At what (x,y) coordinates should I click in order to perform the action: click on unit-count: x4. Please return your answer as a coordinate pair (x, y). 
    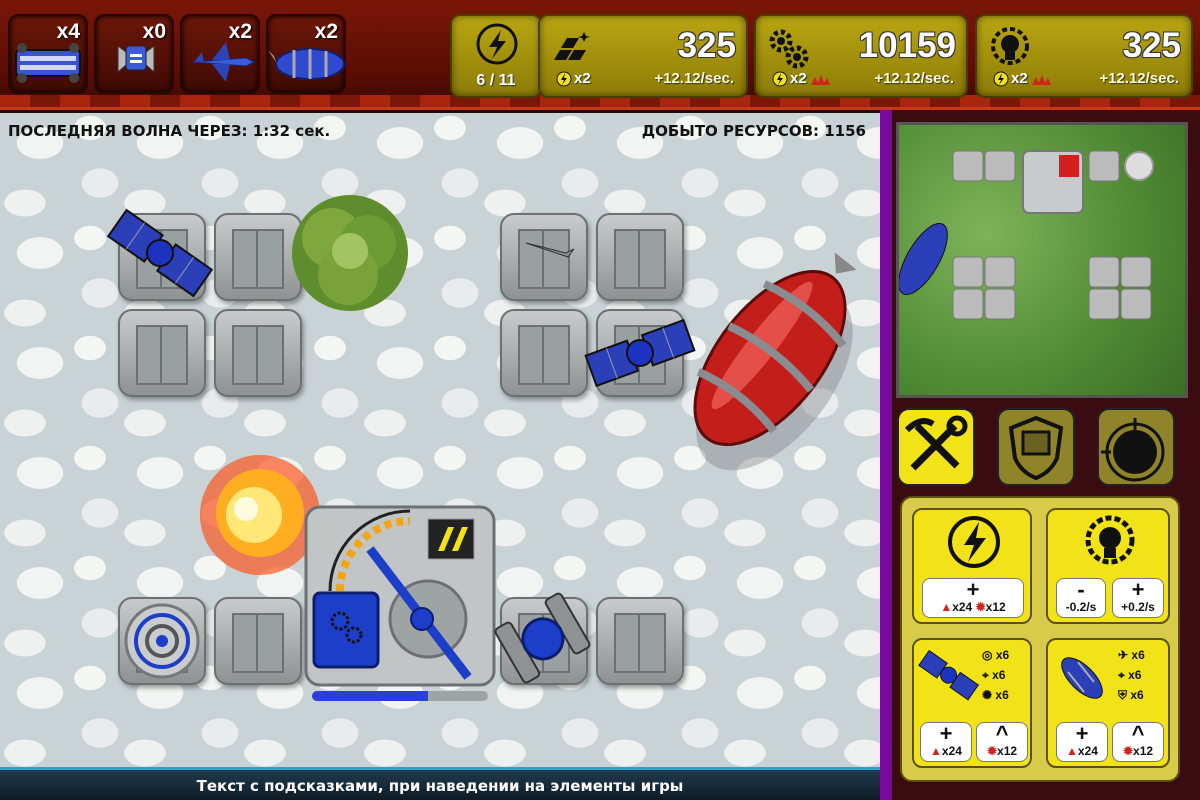
    Looking at the image, I should click on (68, 31).